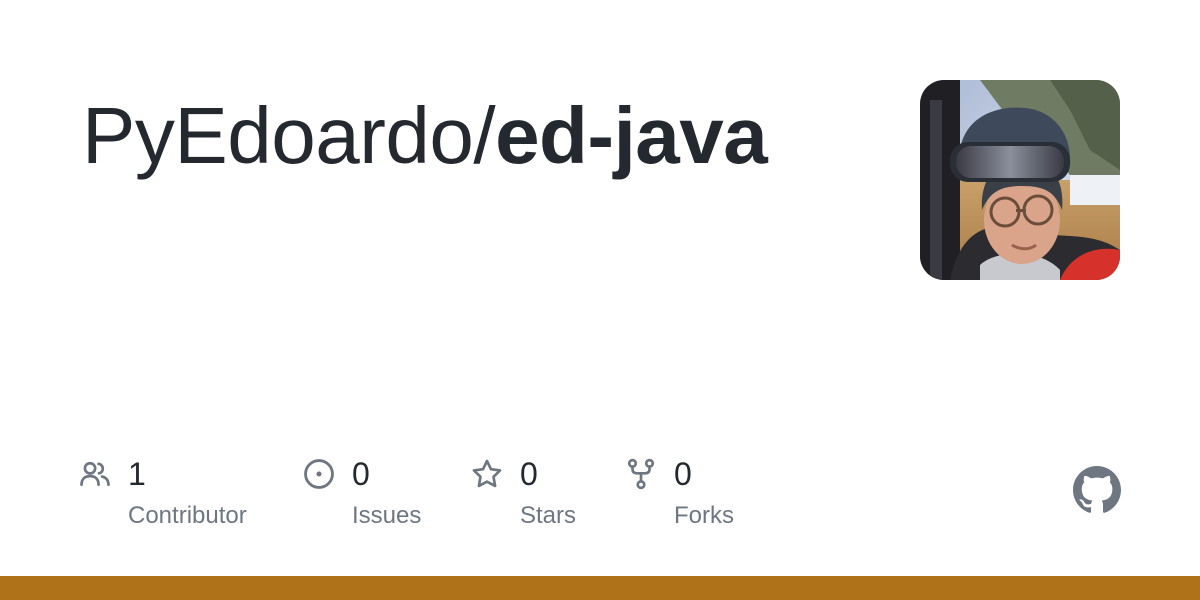 The height and width of the screenshot is (600, 1200). Describe the element at coordinates (319, 474) in the screenshot. I see `issue-opened-icon` at that location.